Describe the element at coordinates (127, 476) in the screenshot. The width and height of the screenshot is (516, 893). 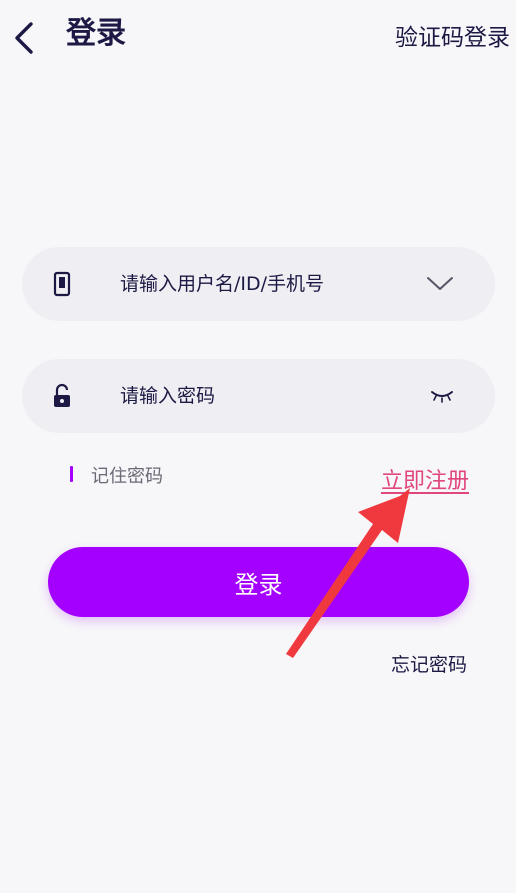
I see `remember-password-label: 记住密码` at that location.